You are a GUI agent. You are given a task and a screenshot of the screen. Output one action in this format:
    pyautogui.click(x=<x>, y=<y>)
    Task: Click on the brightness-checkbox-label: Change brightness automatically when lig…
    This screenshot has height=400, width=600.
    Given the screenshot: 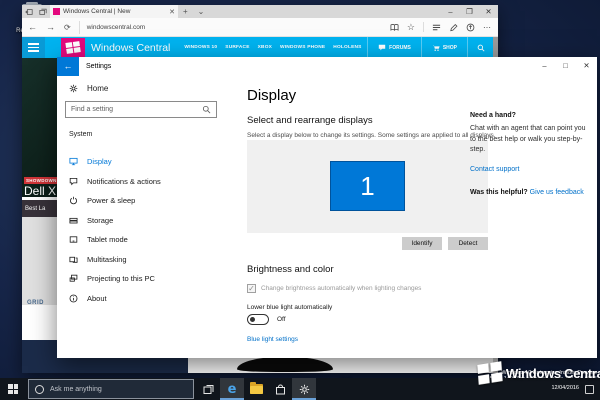 What is the action you would take?
    pyautogui.click(x=341, y=288)
    